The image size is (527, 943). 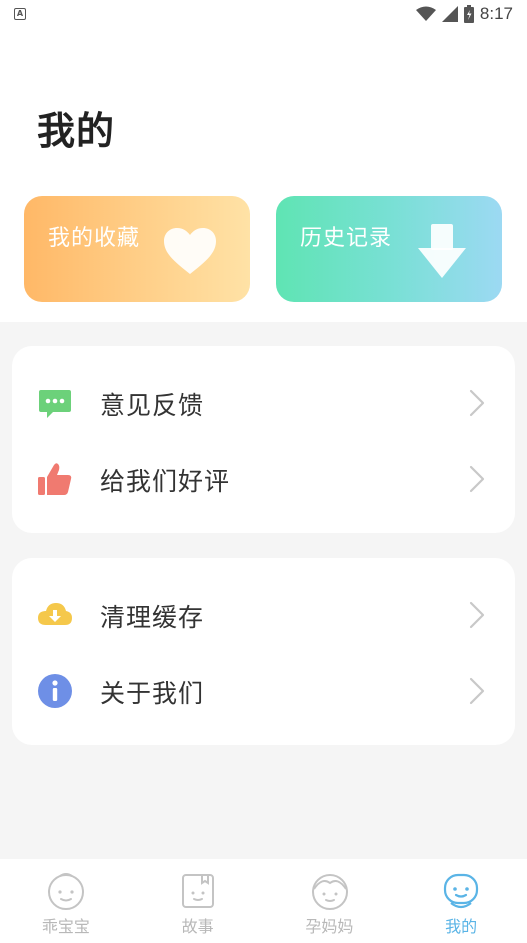 I want to click on menu-item-rate-us: 给我们好评, so click(x=263, y=478).